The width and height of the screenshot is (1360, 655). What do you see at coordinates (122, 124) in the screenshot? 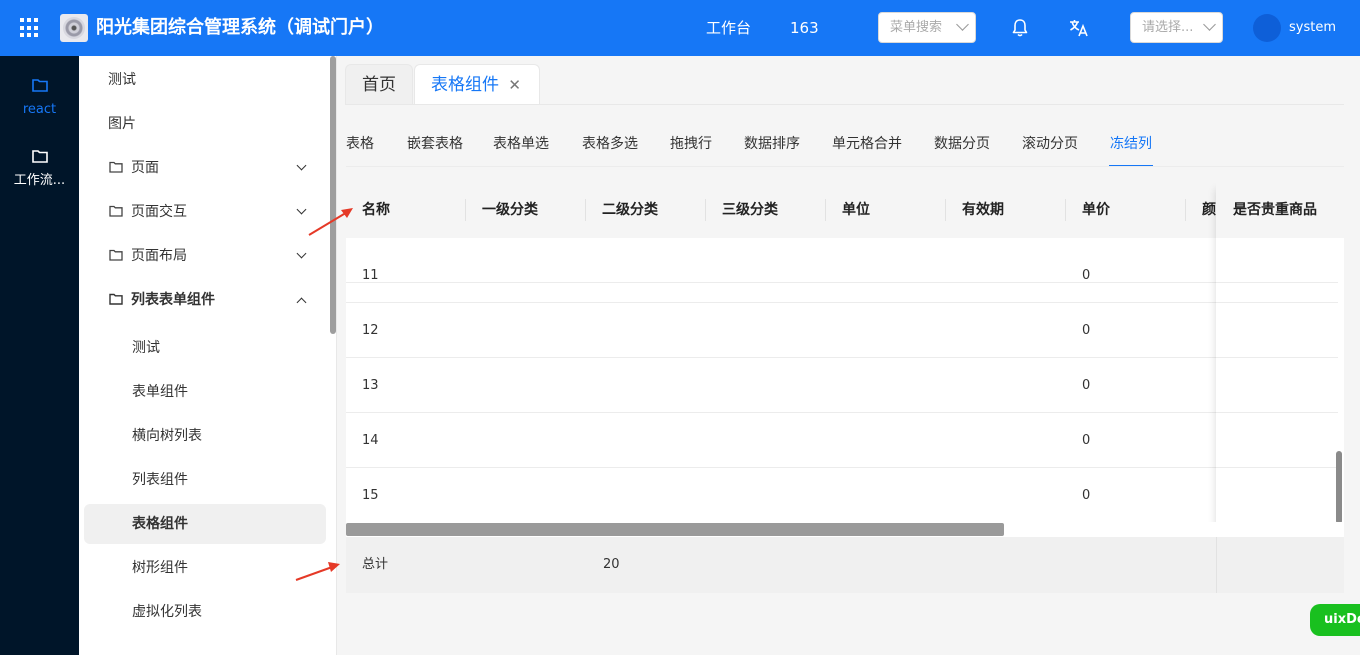
I see `sidebar-item-label: 图片` at bounding box center [122, 124].